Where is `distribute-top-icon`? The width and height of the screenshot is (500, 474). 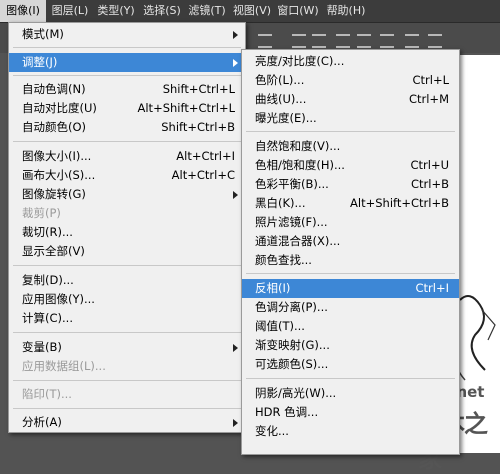
distribute-top-icon is located at coordinates (343, 41).